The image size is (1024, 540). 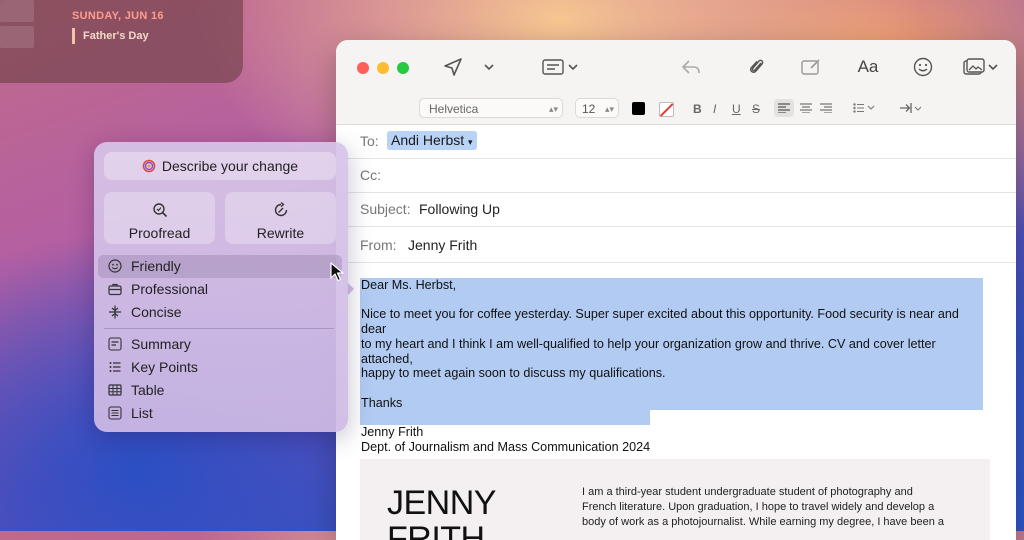 I want to click on chevron-down-icon: ▾, so click(x=470, y=142).